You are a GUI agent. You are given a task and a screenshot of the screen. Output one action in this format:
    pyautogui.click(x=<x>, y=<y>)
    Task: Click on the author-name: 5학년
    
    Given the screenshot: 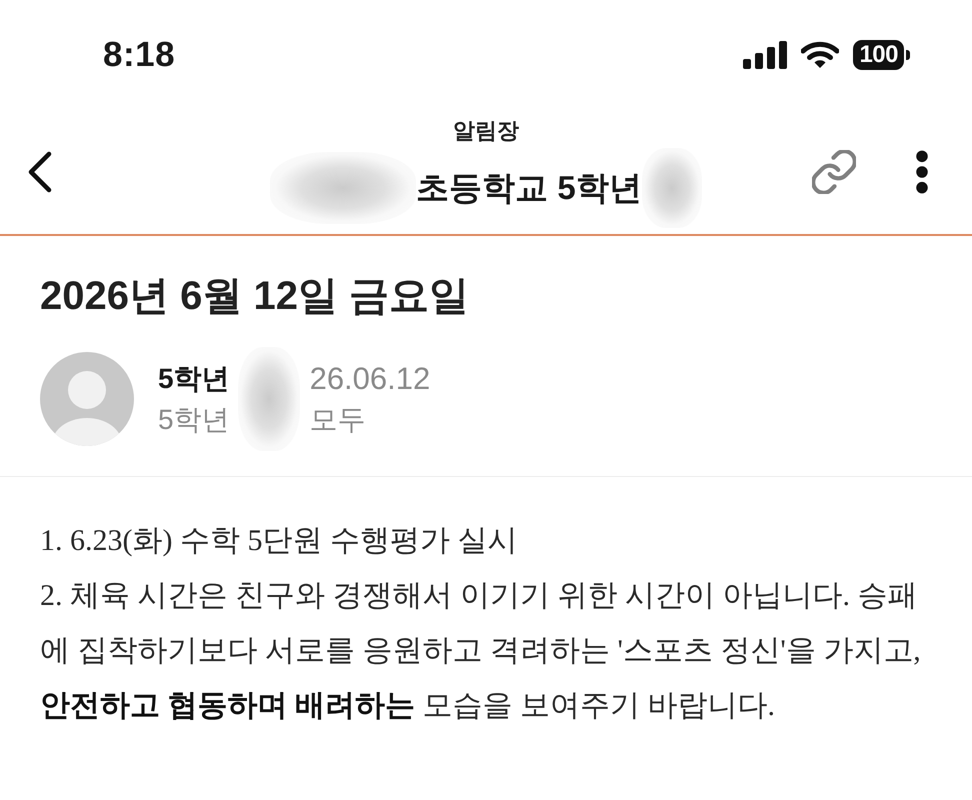 What is the action you would take?
    pyautogui.click(x=194, y=379)
    